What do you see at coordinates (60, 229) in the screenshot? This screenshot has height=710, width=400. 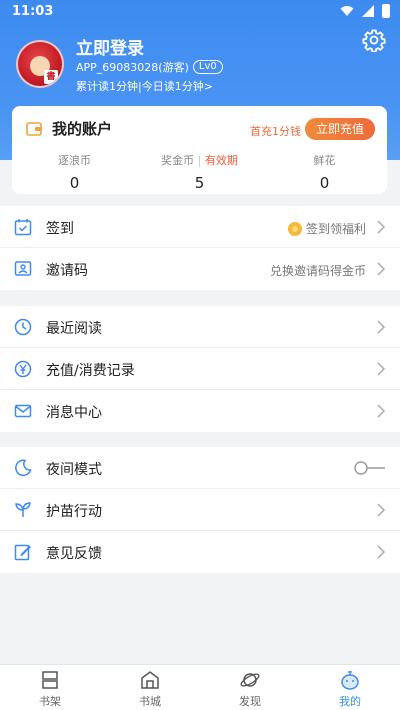 I see `menu-label: 签到` at bounding box center [60, 229].